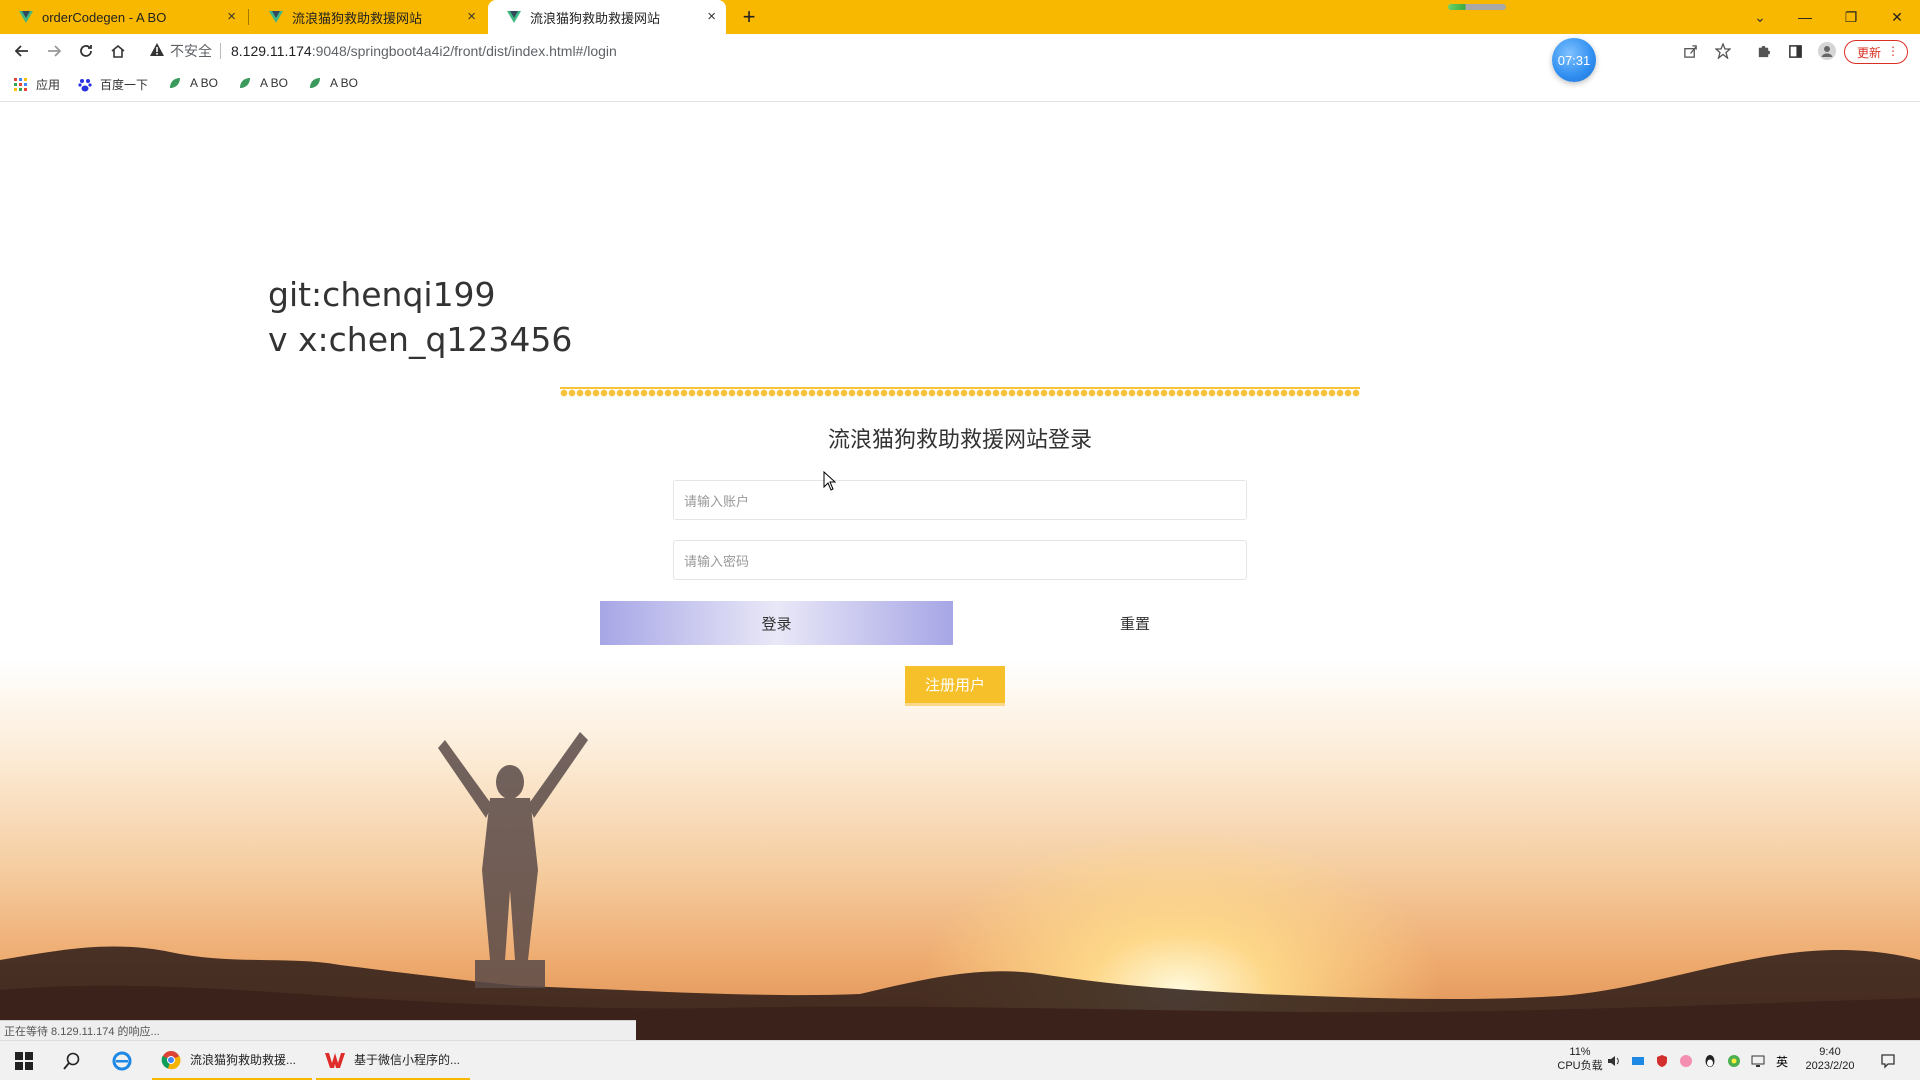 The image size is (1920, 1080). I want to click on network-tray-icon, so click(1638, 1061).